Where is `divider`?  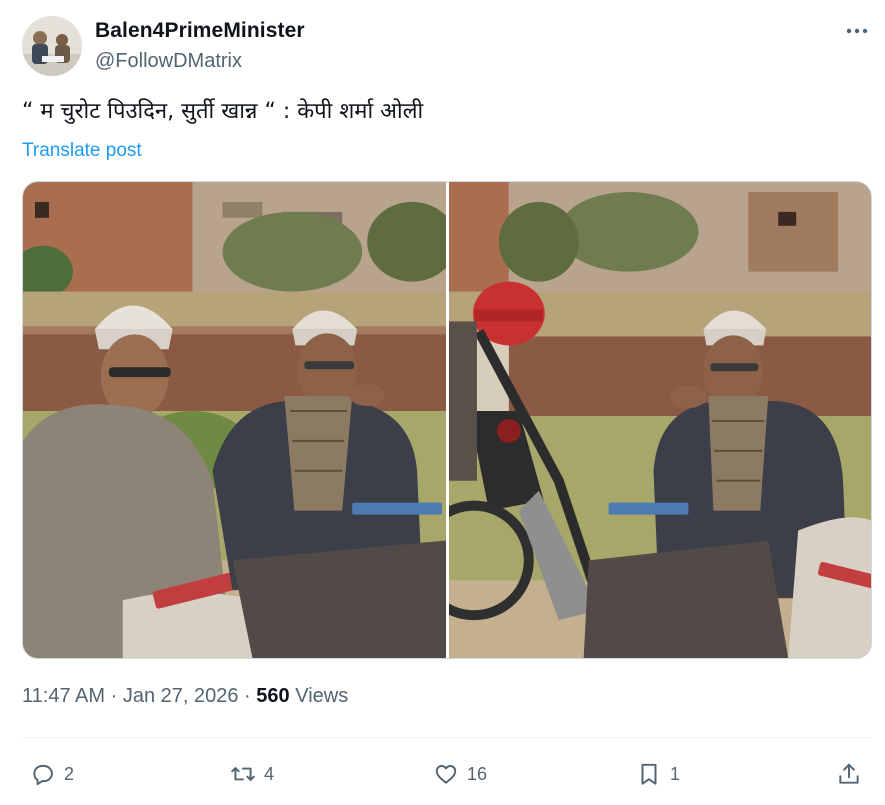 divider is located at coordinates (447, 737).